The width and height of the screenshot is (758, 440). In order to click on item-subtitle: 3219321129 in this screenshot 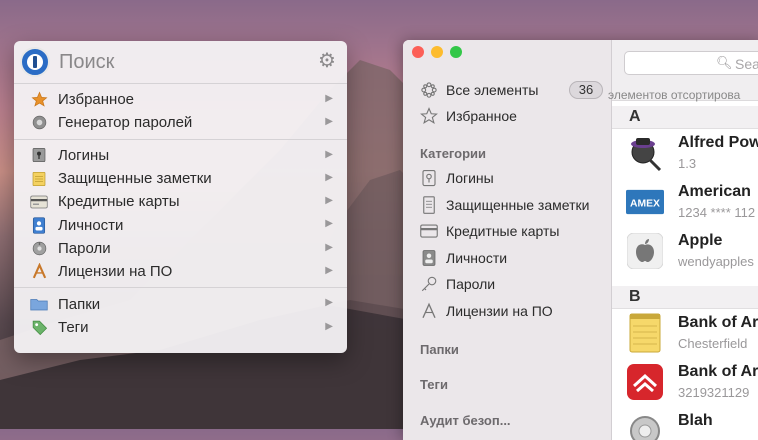, I will do `click(714, 392)`.